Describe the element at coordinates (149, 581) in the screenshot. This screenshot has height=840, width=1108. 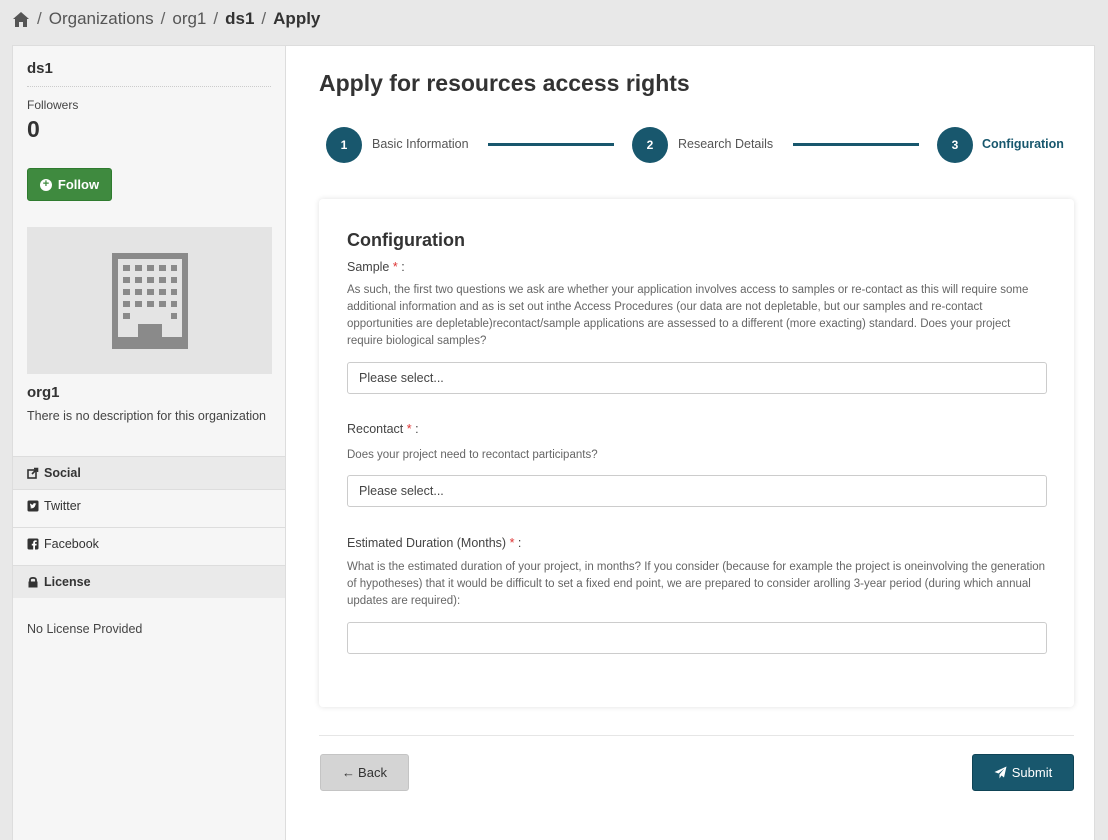
I see `license-header: License` at that location.